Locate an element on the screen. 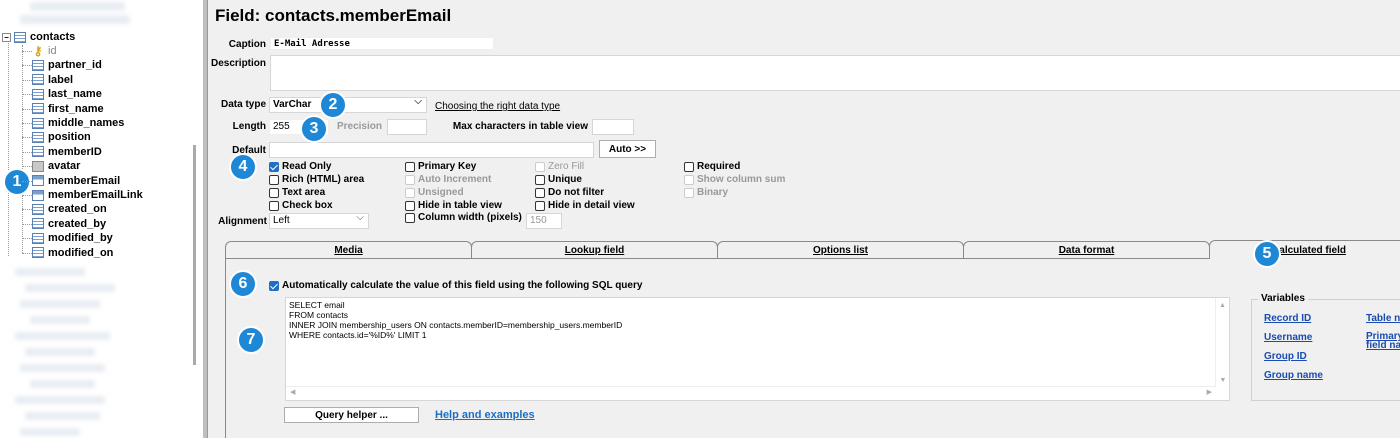 This screenshot has width=1400, height=438. caption-input: E-Mail Adresse is located at coordinates (382, 43).